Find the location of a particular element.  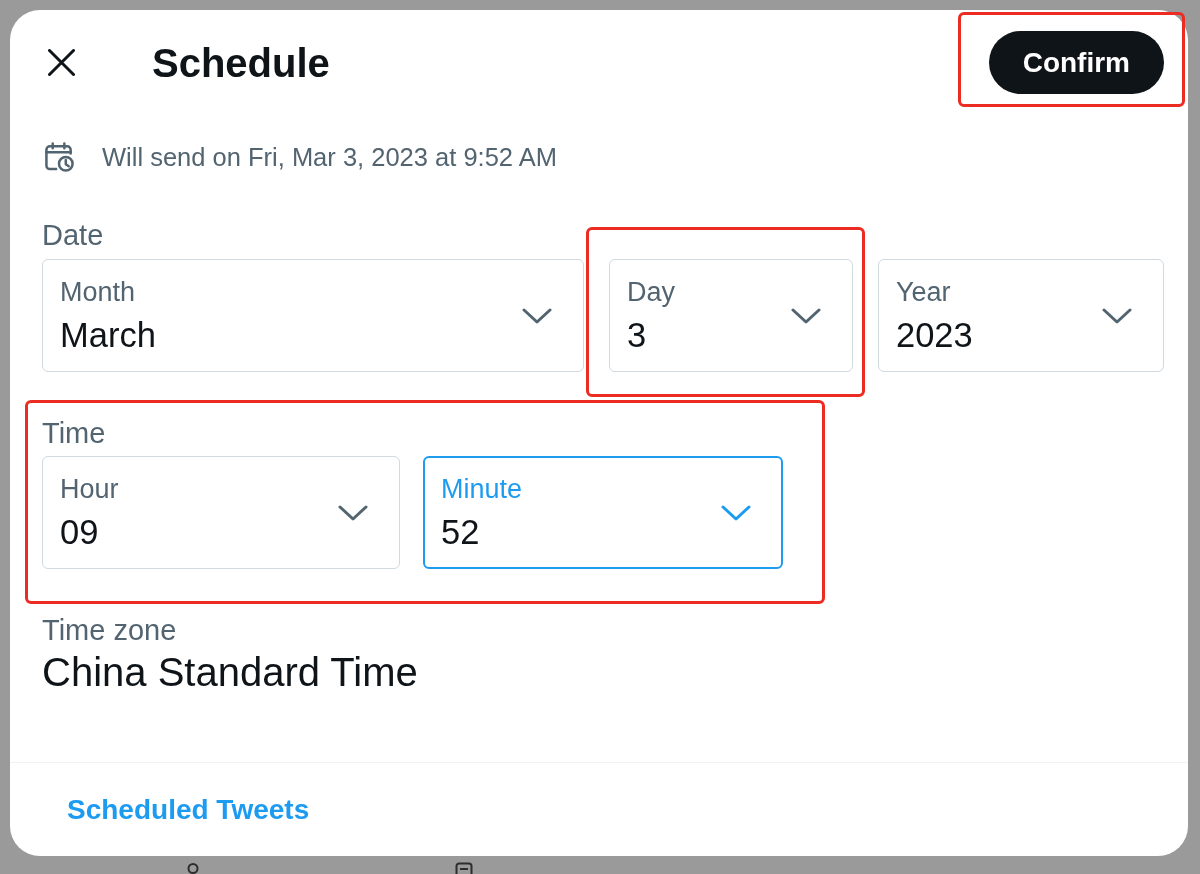

dropdown-field: Year 2023 is located at coordinates (1021, 315).